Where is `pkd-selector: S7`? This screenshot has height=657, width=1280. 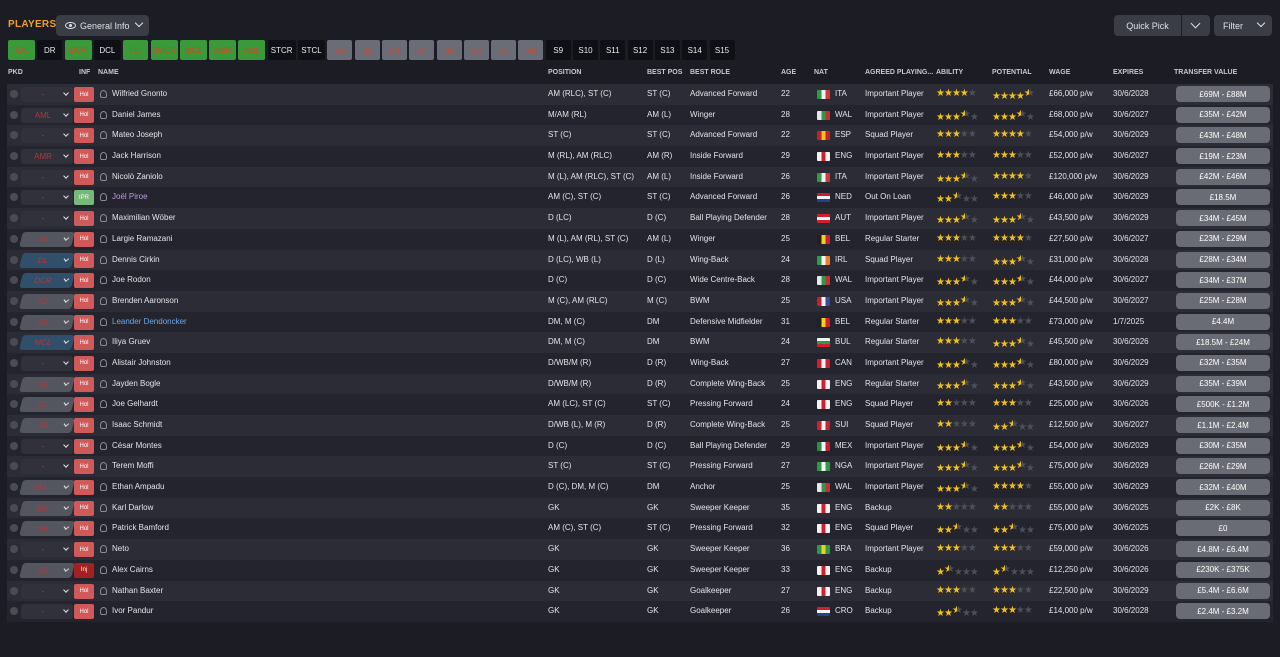 pkd-selector: S7 is located at coordinates (47, 405).